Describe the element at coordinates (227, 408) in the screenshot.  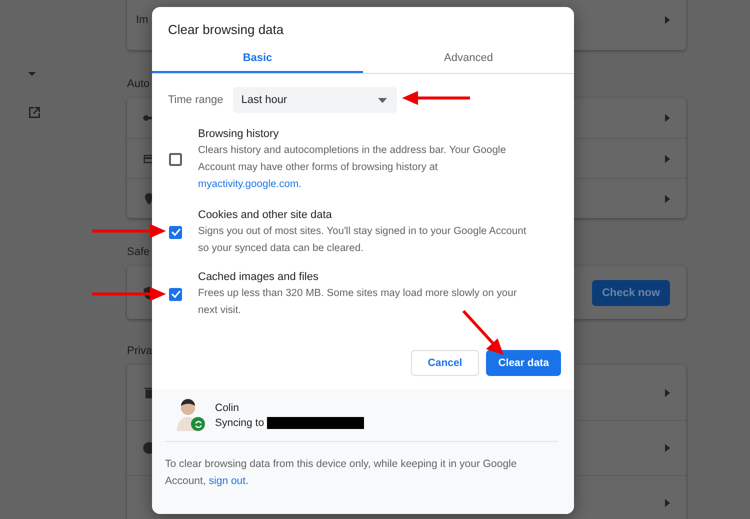
I see `account-name: Colin` at that location.